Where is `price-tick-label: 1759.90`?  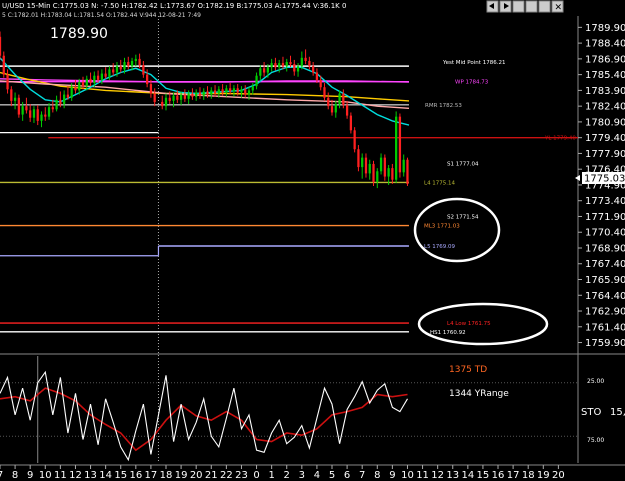
price-tick-label: 1759.90 is located at coordinates (605, 343).